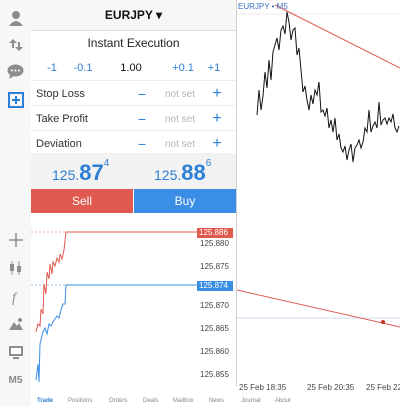 Image resolution: width=400 pixels, height=406 pixels. I want to click on bid-series, so click(116, 333).